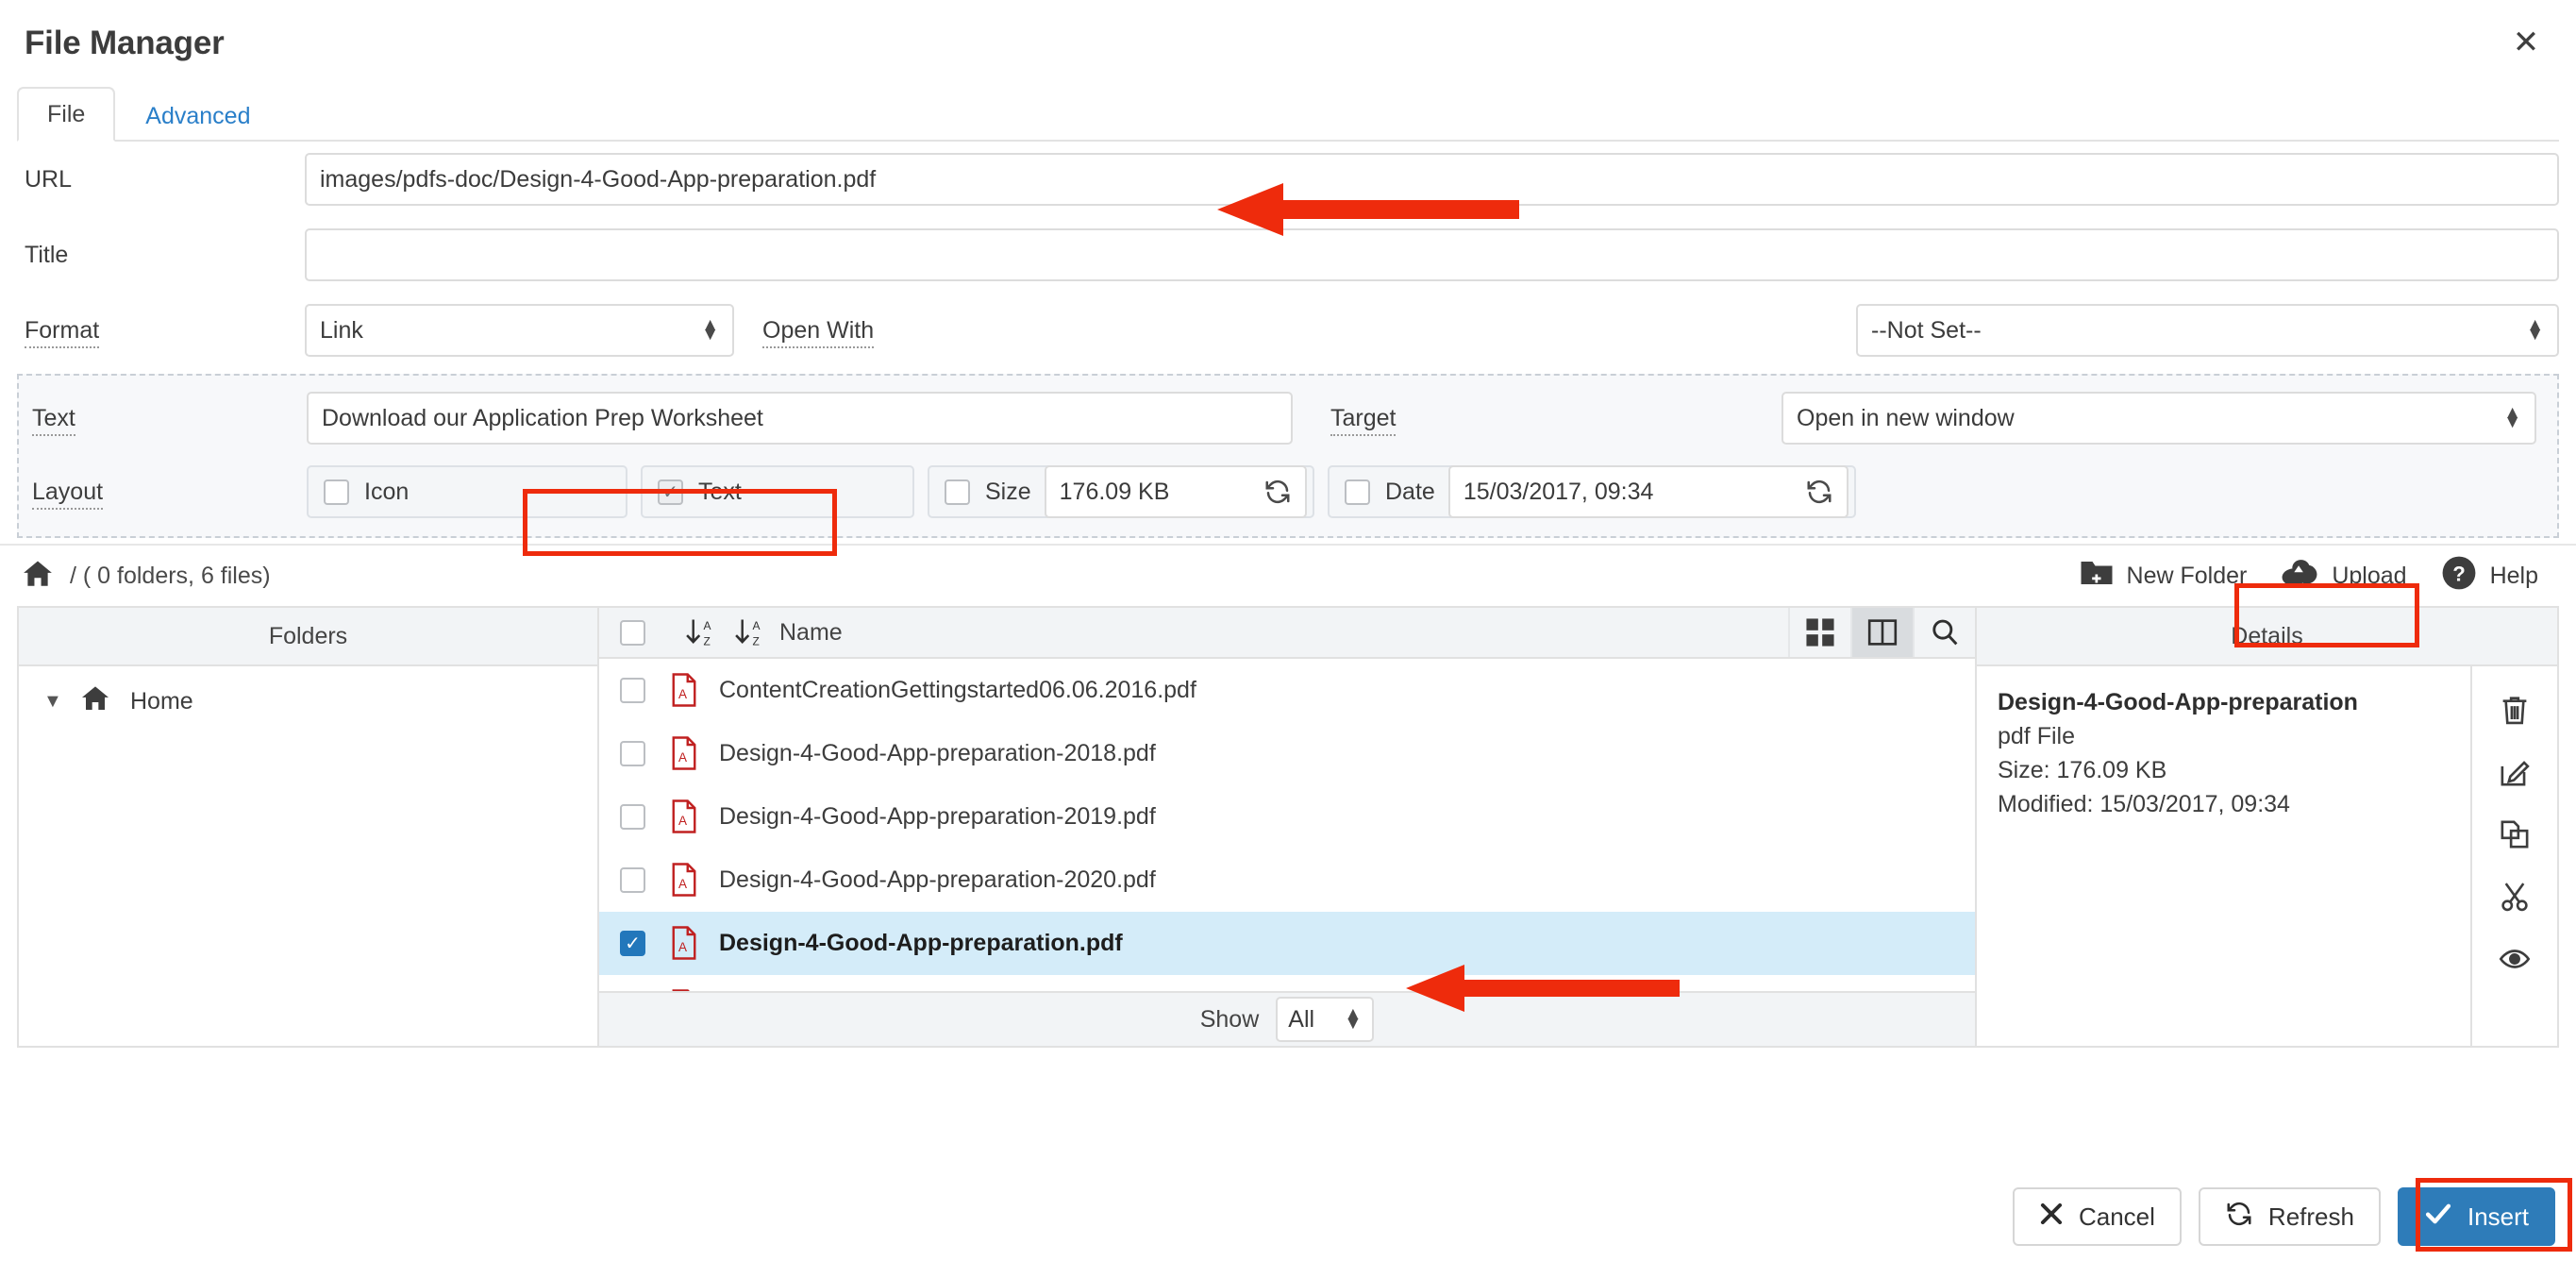 Image resolution: width=2576 pixels, height=1261 pixels. Describe the element at coordinates (47, 254) in the screenshot. I see `title-label: Title` at that location.